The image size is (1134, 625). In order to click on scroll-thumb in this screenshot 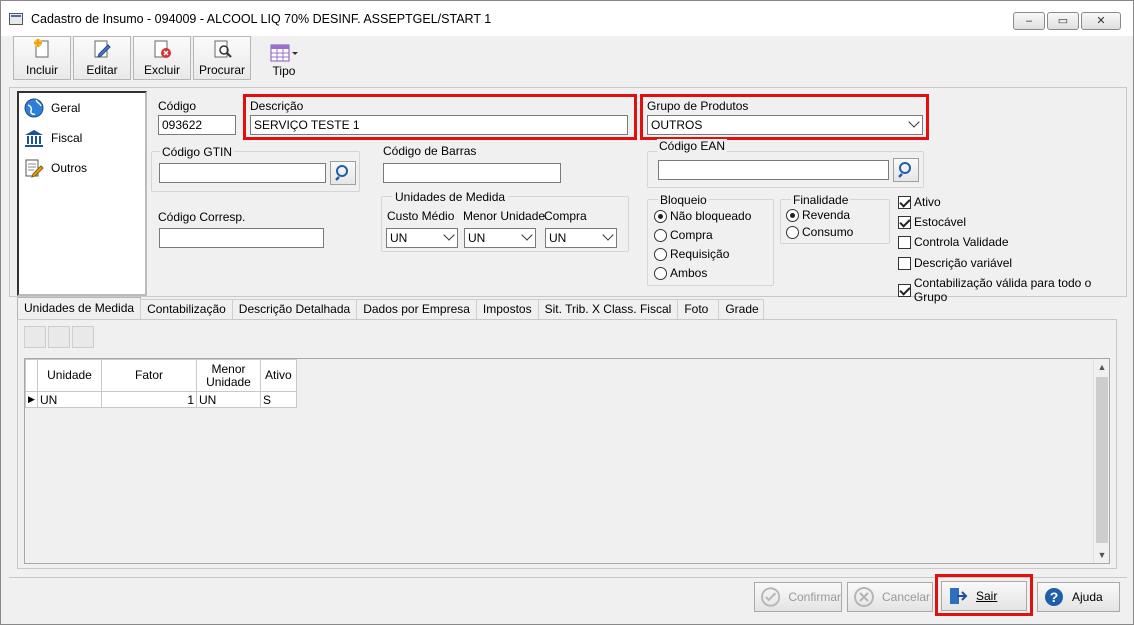, I will do `click(1102, 460)`.